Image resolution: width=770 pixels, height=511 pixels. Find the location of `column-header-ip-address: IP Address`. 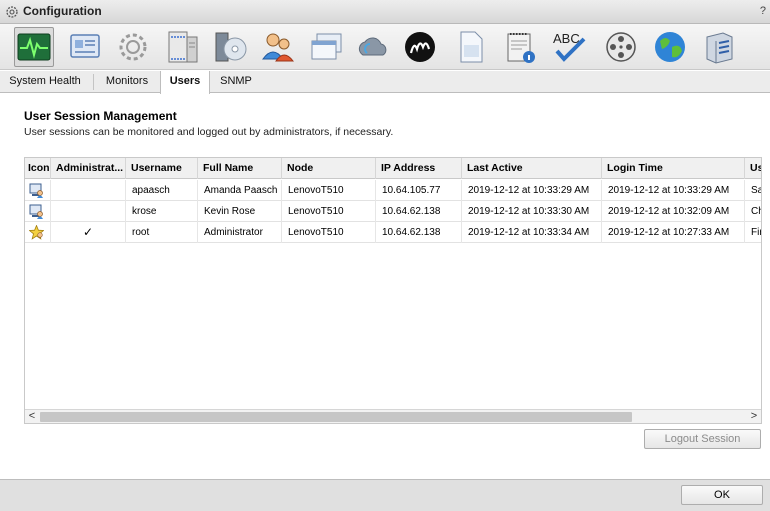

column-header-ip-address: IP Address is located at coordinates (419, 168).